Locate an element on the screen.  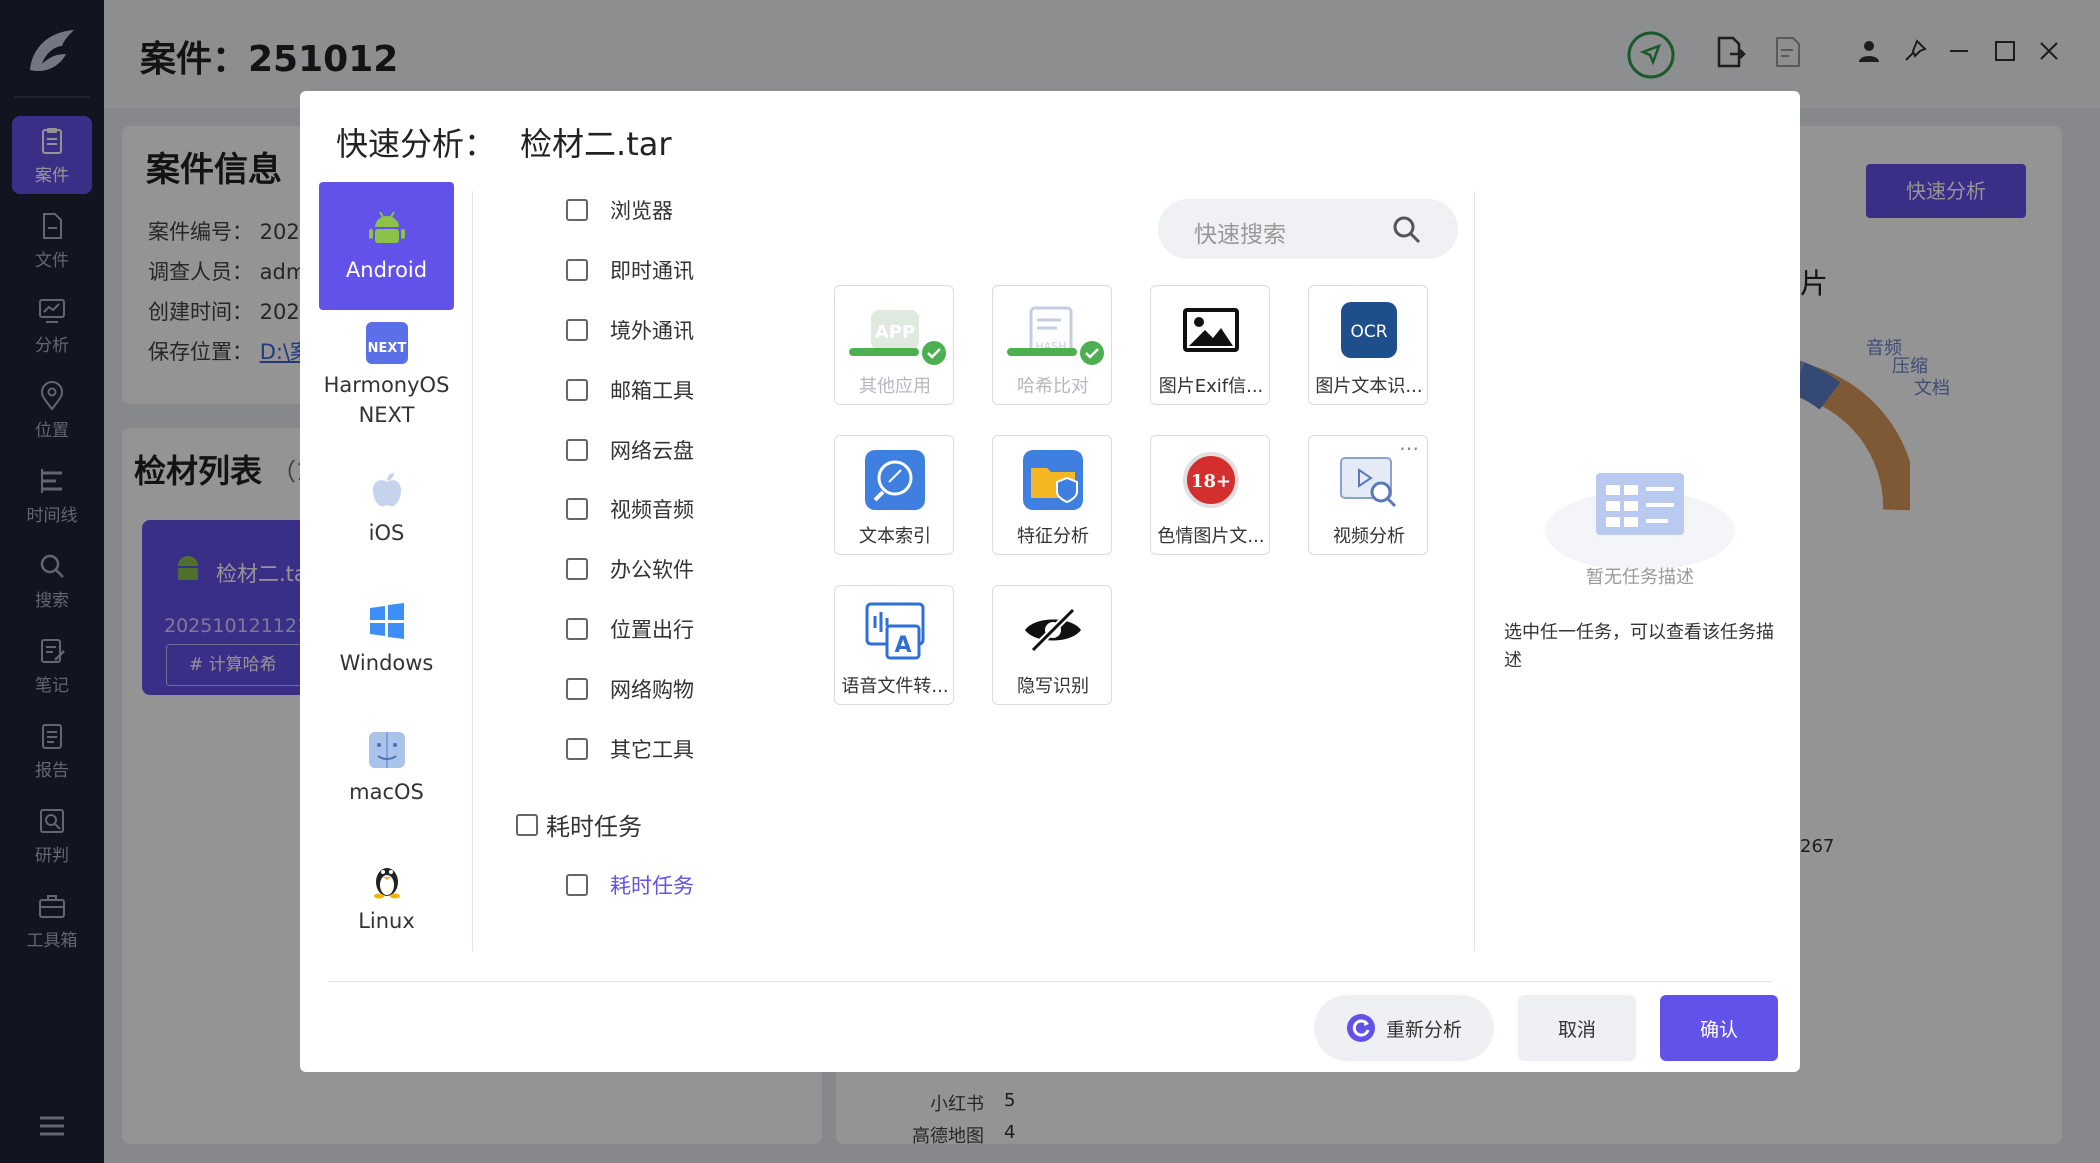
task-label: 隐写识别 is located at coordinates (1053, 686).